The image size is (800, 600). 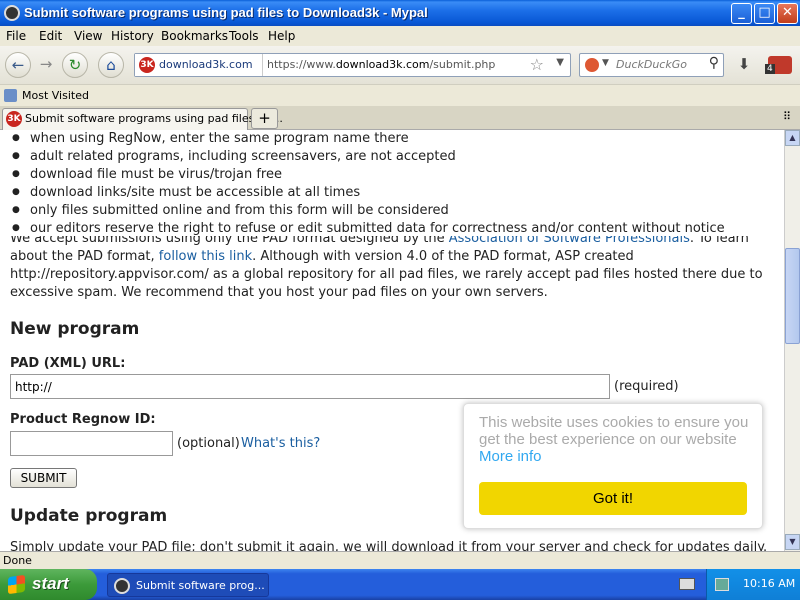 What do you see at coordinates (714, 63) in the screenshot?
I see `search-icon: ⚲` at bounding box center [714, 63].